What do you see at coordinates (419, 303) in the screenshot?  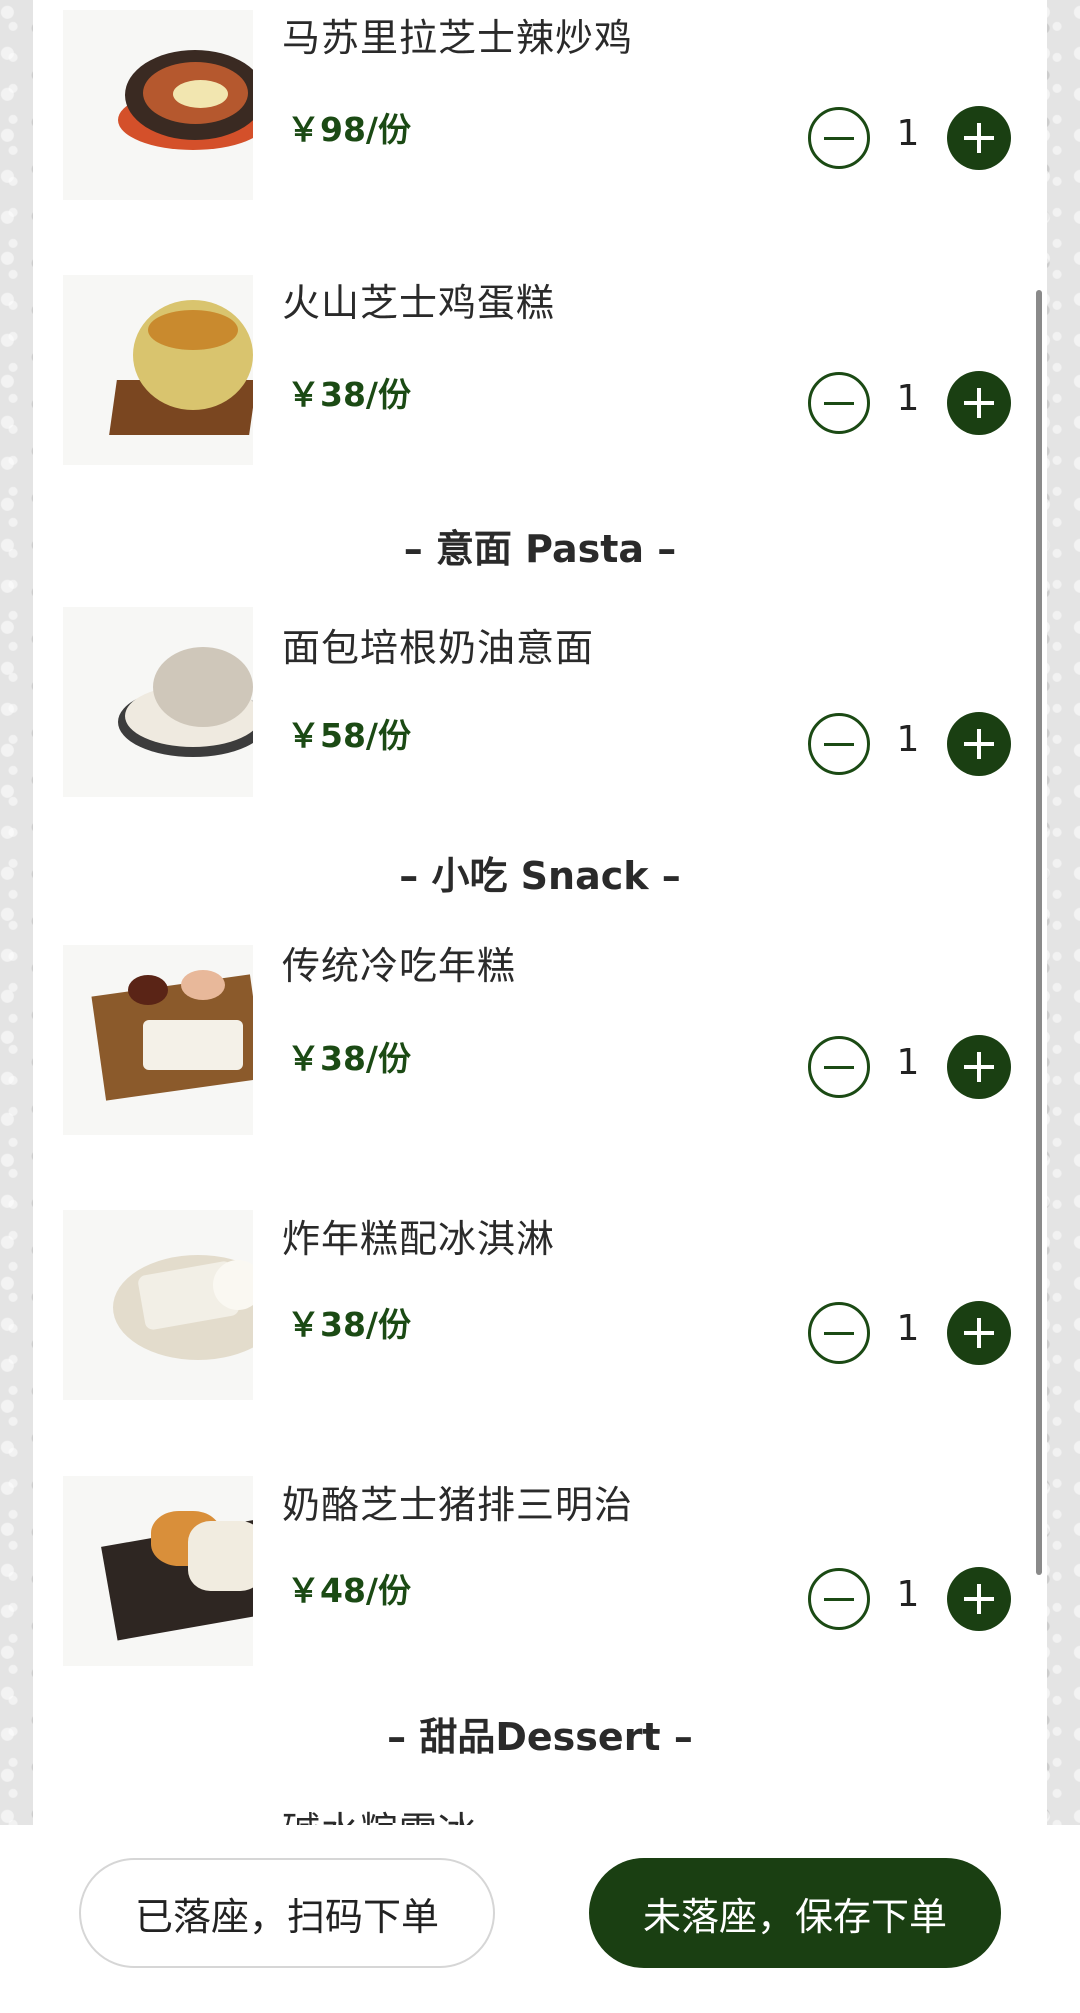 I see `dish-name: 火山芝士鸡蛋糕` at bounding box center [419, 303].